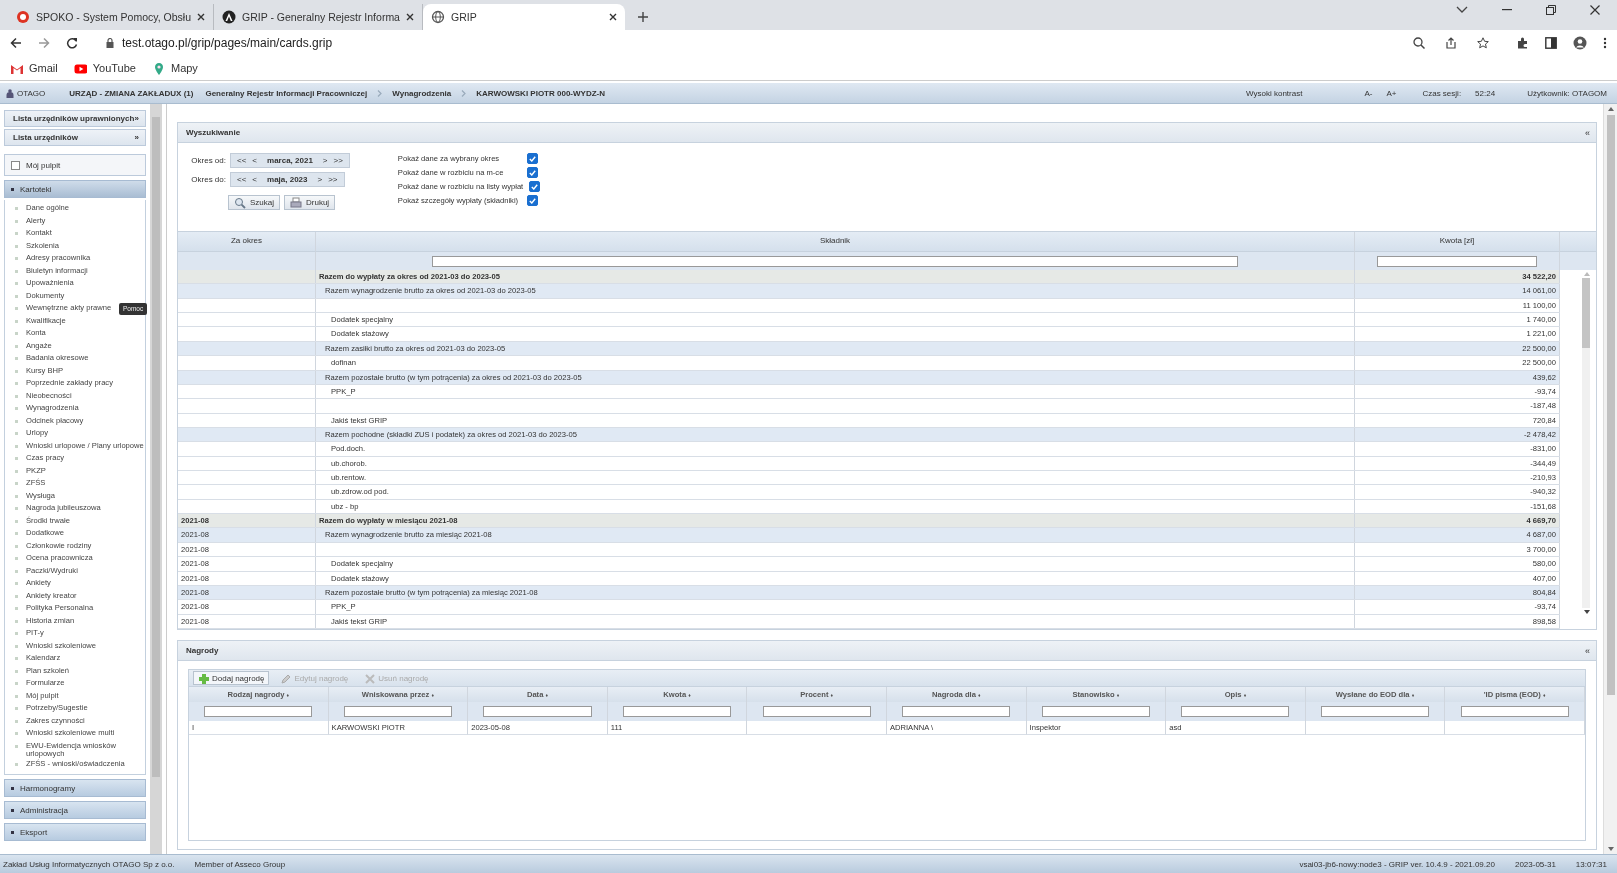 Image resolution: width=1617 pixels, height=873 pixels. Describe the element at coordinates (287, 179) in the screenshot. I see `month-value: maja, 2023` at that location.